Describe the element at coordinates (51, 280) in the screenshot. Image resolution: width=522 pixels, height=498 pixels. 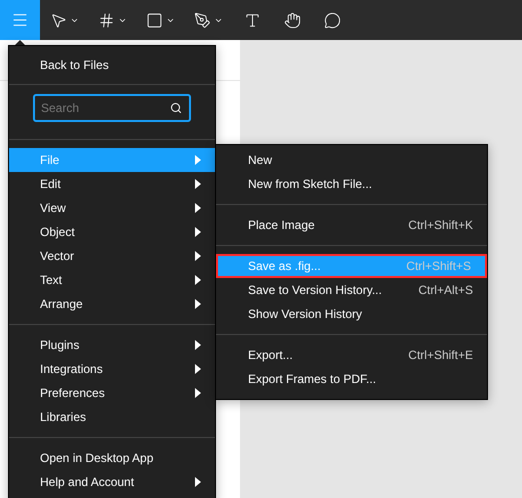
I see `menu-item-label: Text` at that location.